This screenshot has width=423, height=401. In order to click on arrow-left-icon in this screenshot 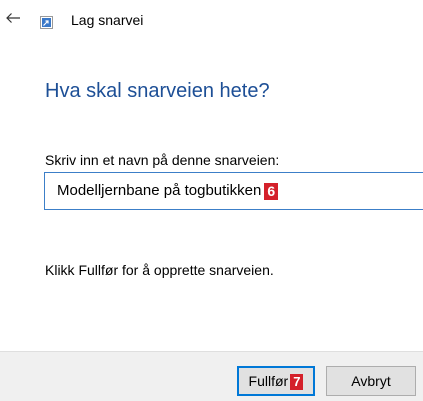, I will do `click(13, 18)`.